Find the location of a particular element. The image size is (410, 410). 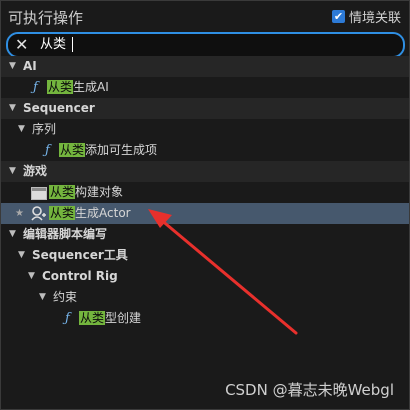

search-text: 从类 is located at coordinates (53, 45).